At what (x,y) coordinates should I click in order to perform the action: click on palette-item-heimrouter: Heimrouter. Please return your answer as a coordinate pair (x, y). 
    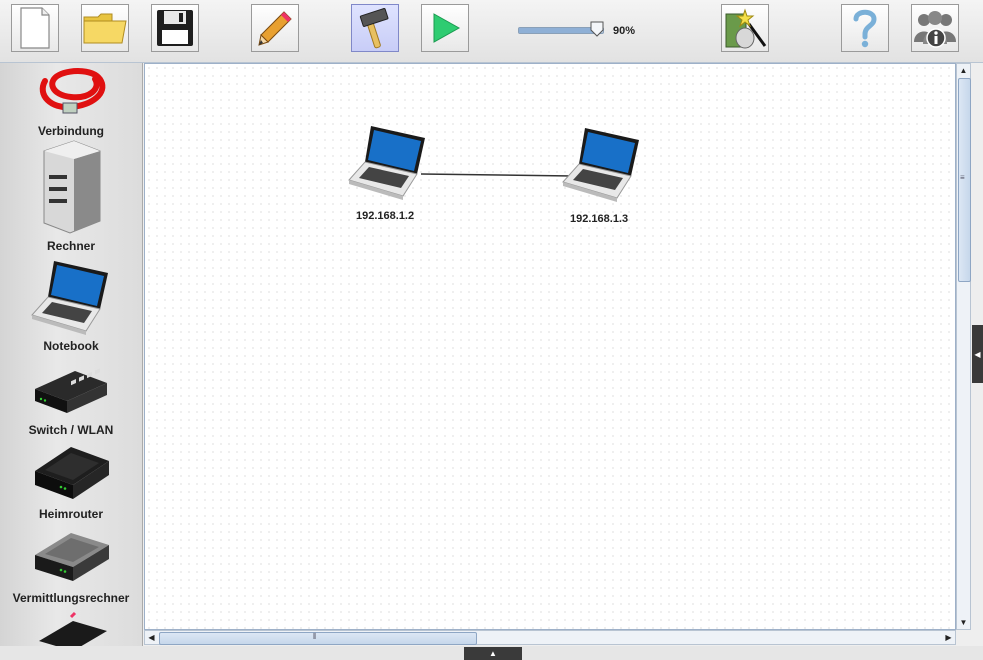
    Looking at the image, I should click on (71, 483).